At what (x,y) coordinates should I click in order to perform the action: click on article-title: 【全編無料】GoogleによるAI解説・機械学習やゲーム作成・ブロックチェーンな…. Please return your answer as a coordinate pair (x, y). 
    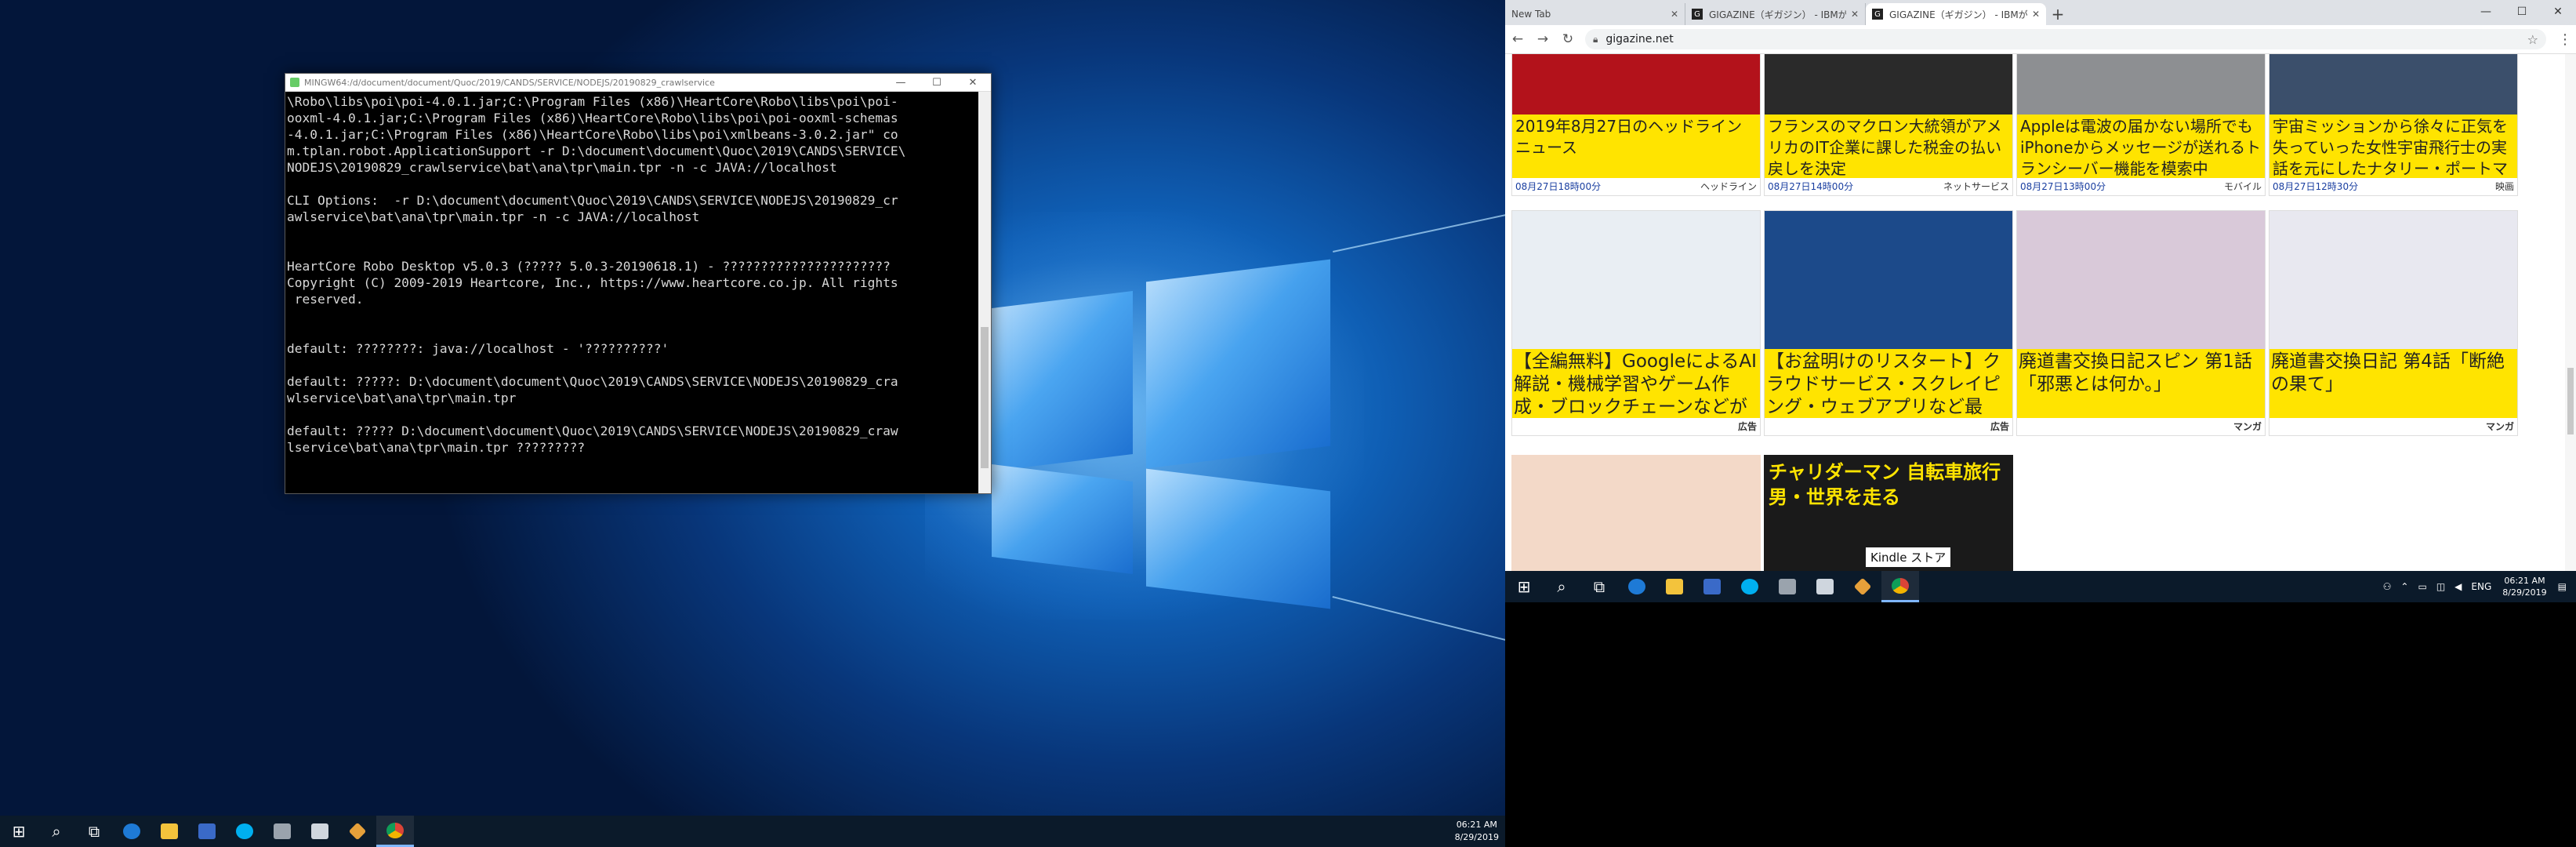
    Looking at the image, I should click on (1636, 383).